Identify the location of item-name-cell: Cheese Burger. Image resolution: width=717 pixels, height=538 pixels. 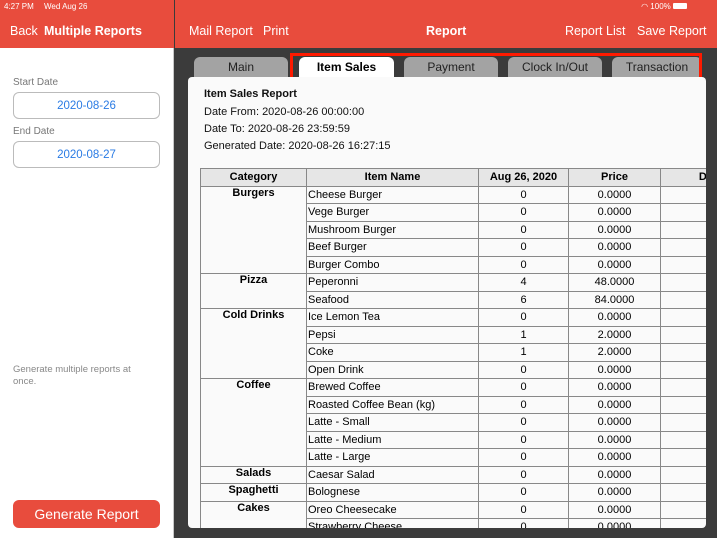
(392, 194).